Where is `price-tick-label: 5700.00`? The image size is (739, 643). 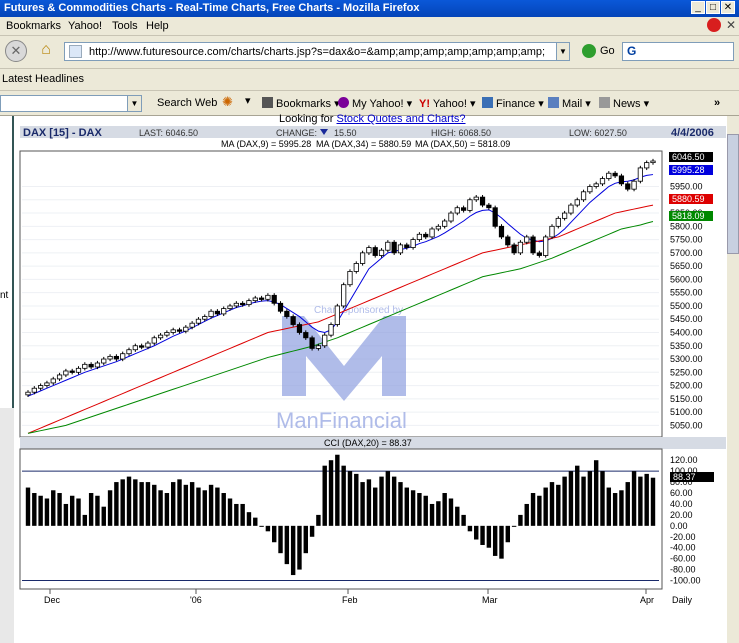
price-tick-label: 5700.00 is located at coordinates (686, 253).